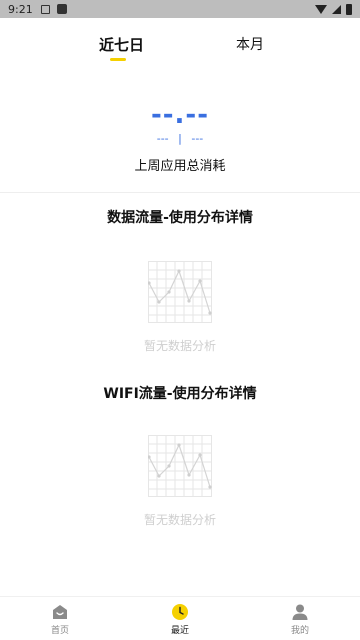 The width and height of the screenshot is (360, 640). I want to click on wifi-icon, so click(321, 9).